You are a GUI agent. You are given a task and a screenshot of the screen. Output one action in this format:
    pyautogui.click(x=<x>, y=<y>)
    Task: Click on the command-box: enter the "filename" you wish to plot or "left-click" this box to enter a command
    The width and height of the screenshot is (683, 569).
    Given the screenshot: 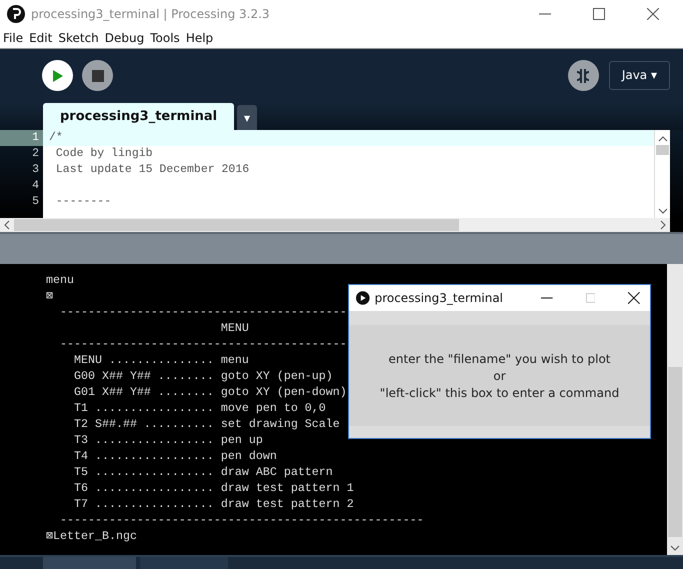 What is the action you would take?
    pyautogui.click(x=499, y=375)
    